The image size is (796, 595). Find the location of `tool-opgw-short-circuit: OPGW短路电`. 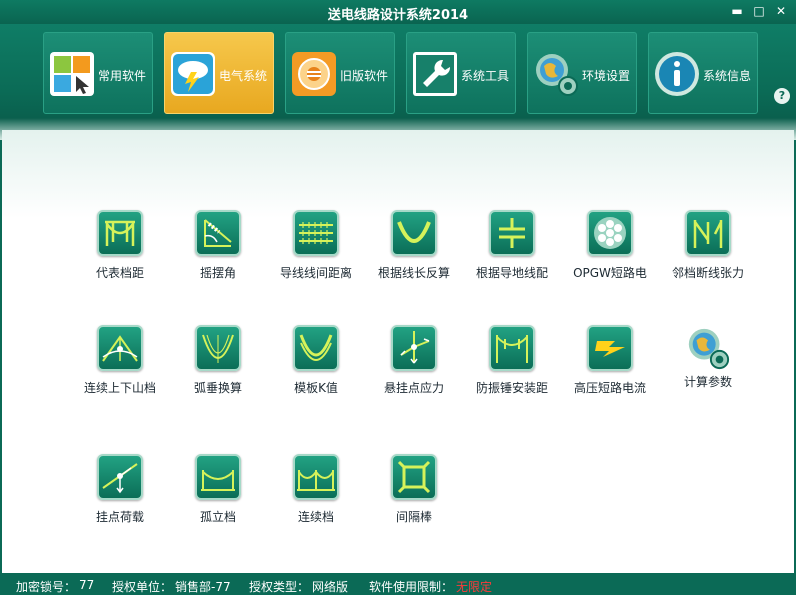

tool-opgw-short-circuit: OPGW短路电 is located at coordinates (610, 256).